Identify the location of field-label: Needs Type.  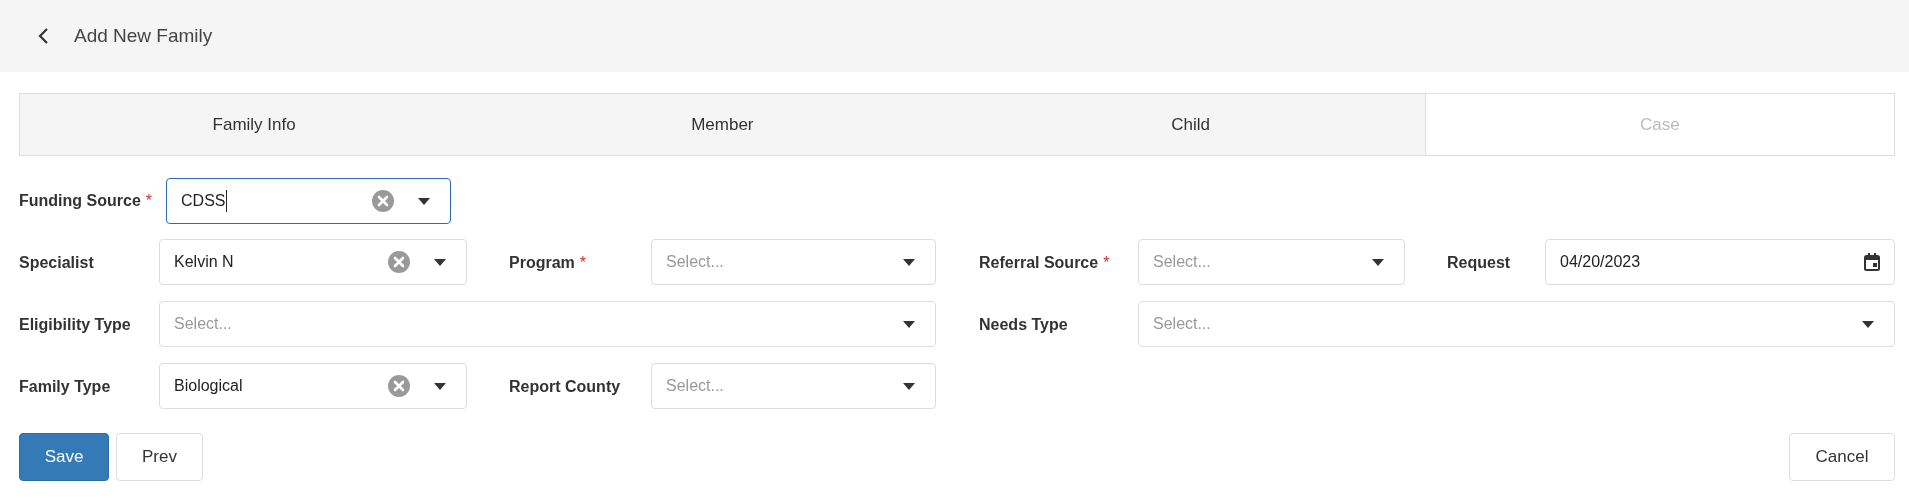
(1023, 325).